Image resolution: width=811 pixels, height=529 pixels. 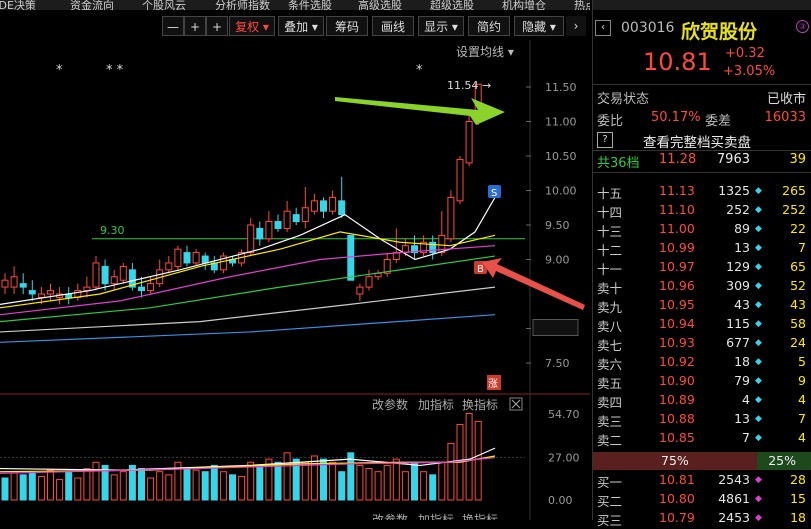 I want to click on ask-row: 卖三 10.88 13 ◆ 7, so click(x=702, y=420).